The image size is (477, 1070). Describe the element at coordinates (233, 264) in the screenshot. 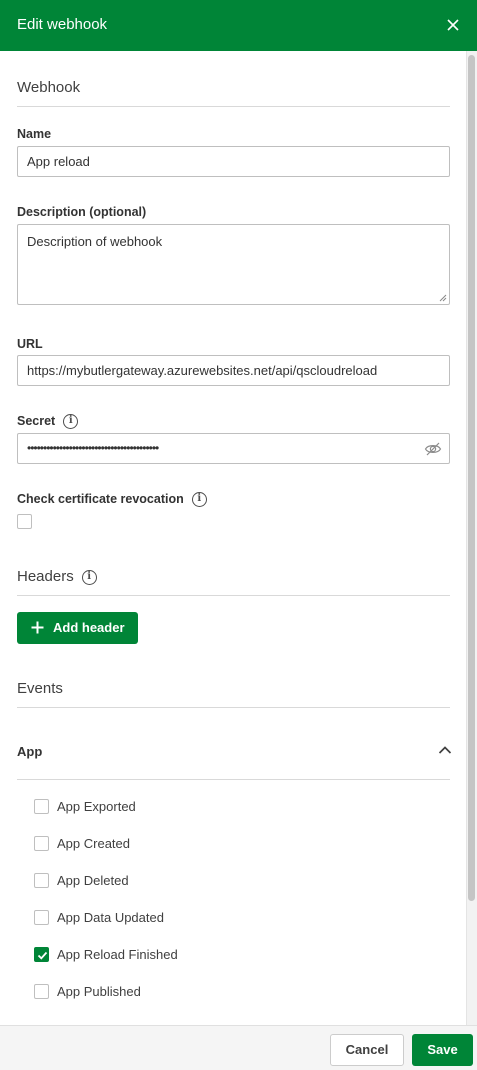

I see `description-textarea: Description of webhook` at that location.